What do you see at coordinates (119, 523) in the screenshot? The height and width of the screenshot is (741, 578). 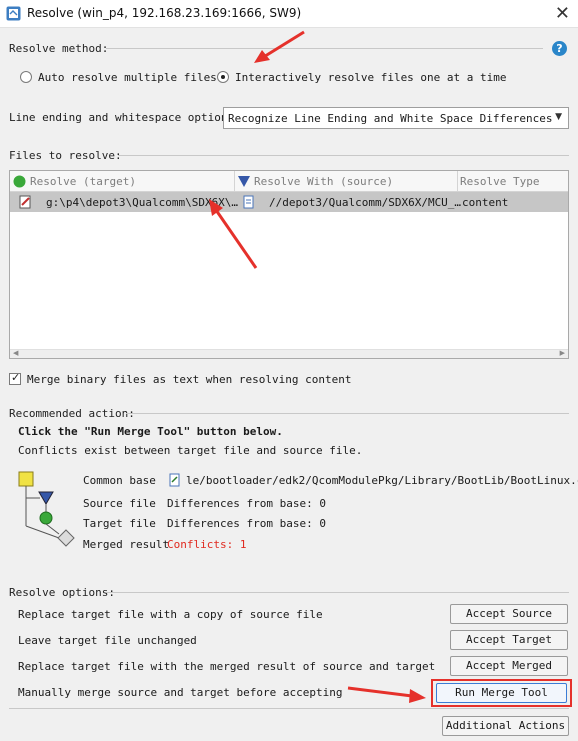 I see `target-file-key: Target file` at bounding box center [119, 523].